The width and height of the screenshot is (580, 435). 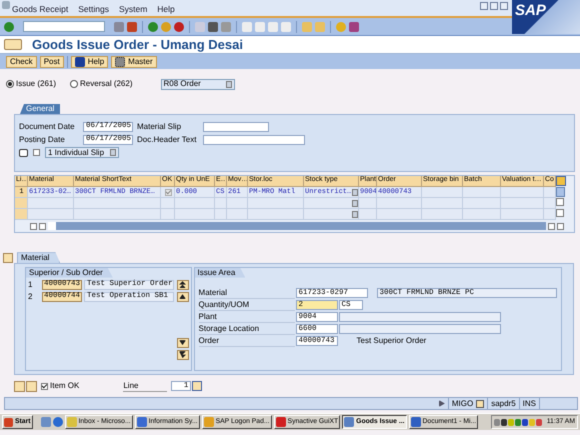 I want to click on radio-option: Reversal (262), so click(x=101, y=84).